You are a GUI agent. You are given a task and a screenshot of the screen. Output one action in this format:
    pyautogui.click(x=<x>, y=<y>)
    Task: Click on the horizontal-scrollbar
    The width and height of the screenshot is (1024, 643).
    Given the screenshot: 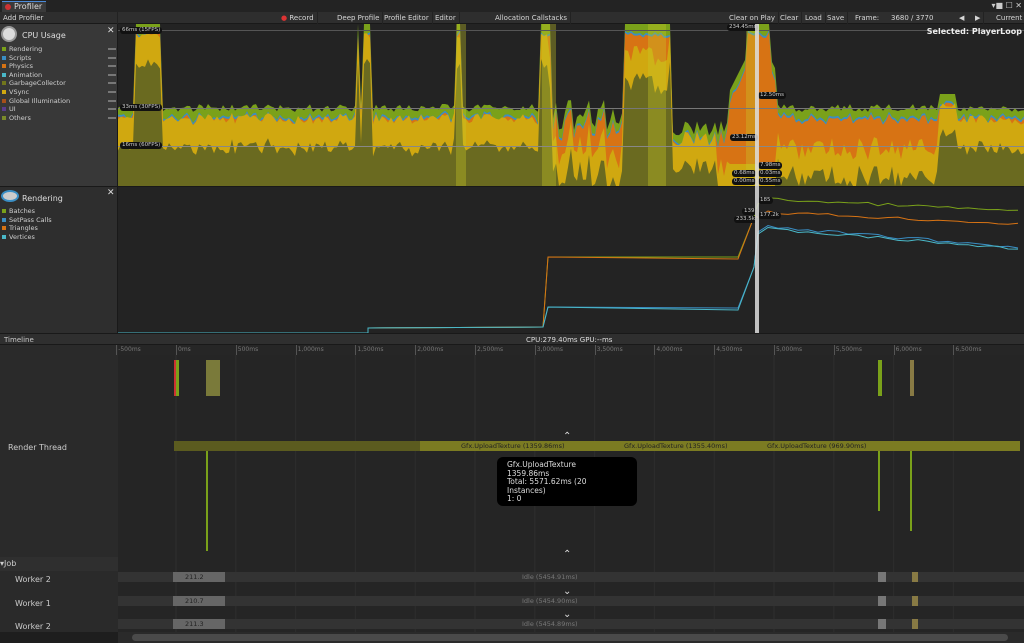 What is the action you would take?
    pyautogui.click(x=571, y=637)
    